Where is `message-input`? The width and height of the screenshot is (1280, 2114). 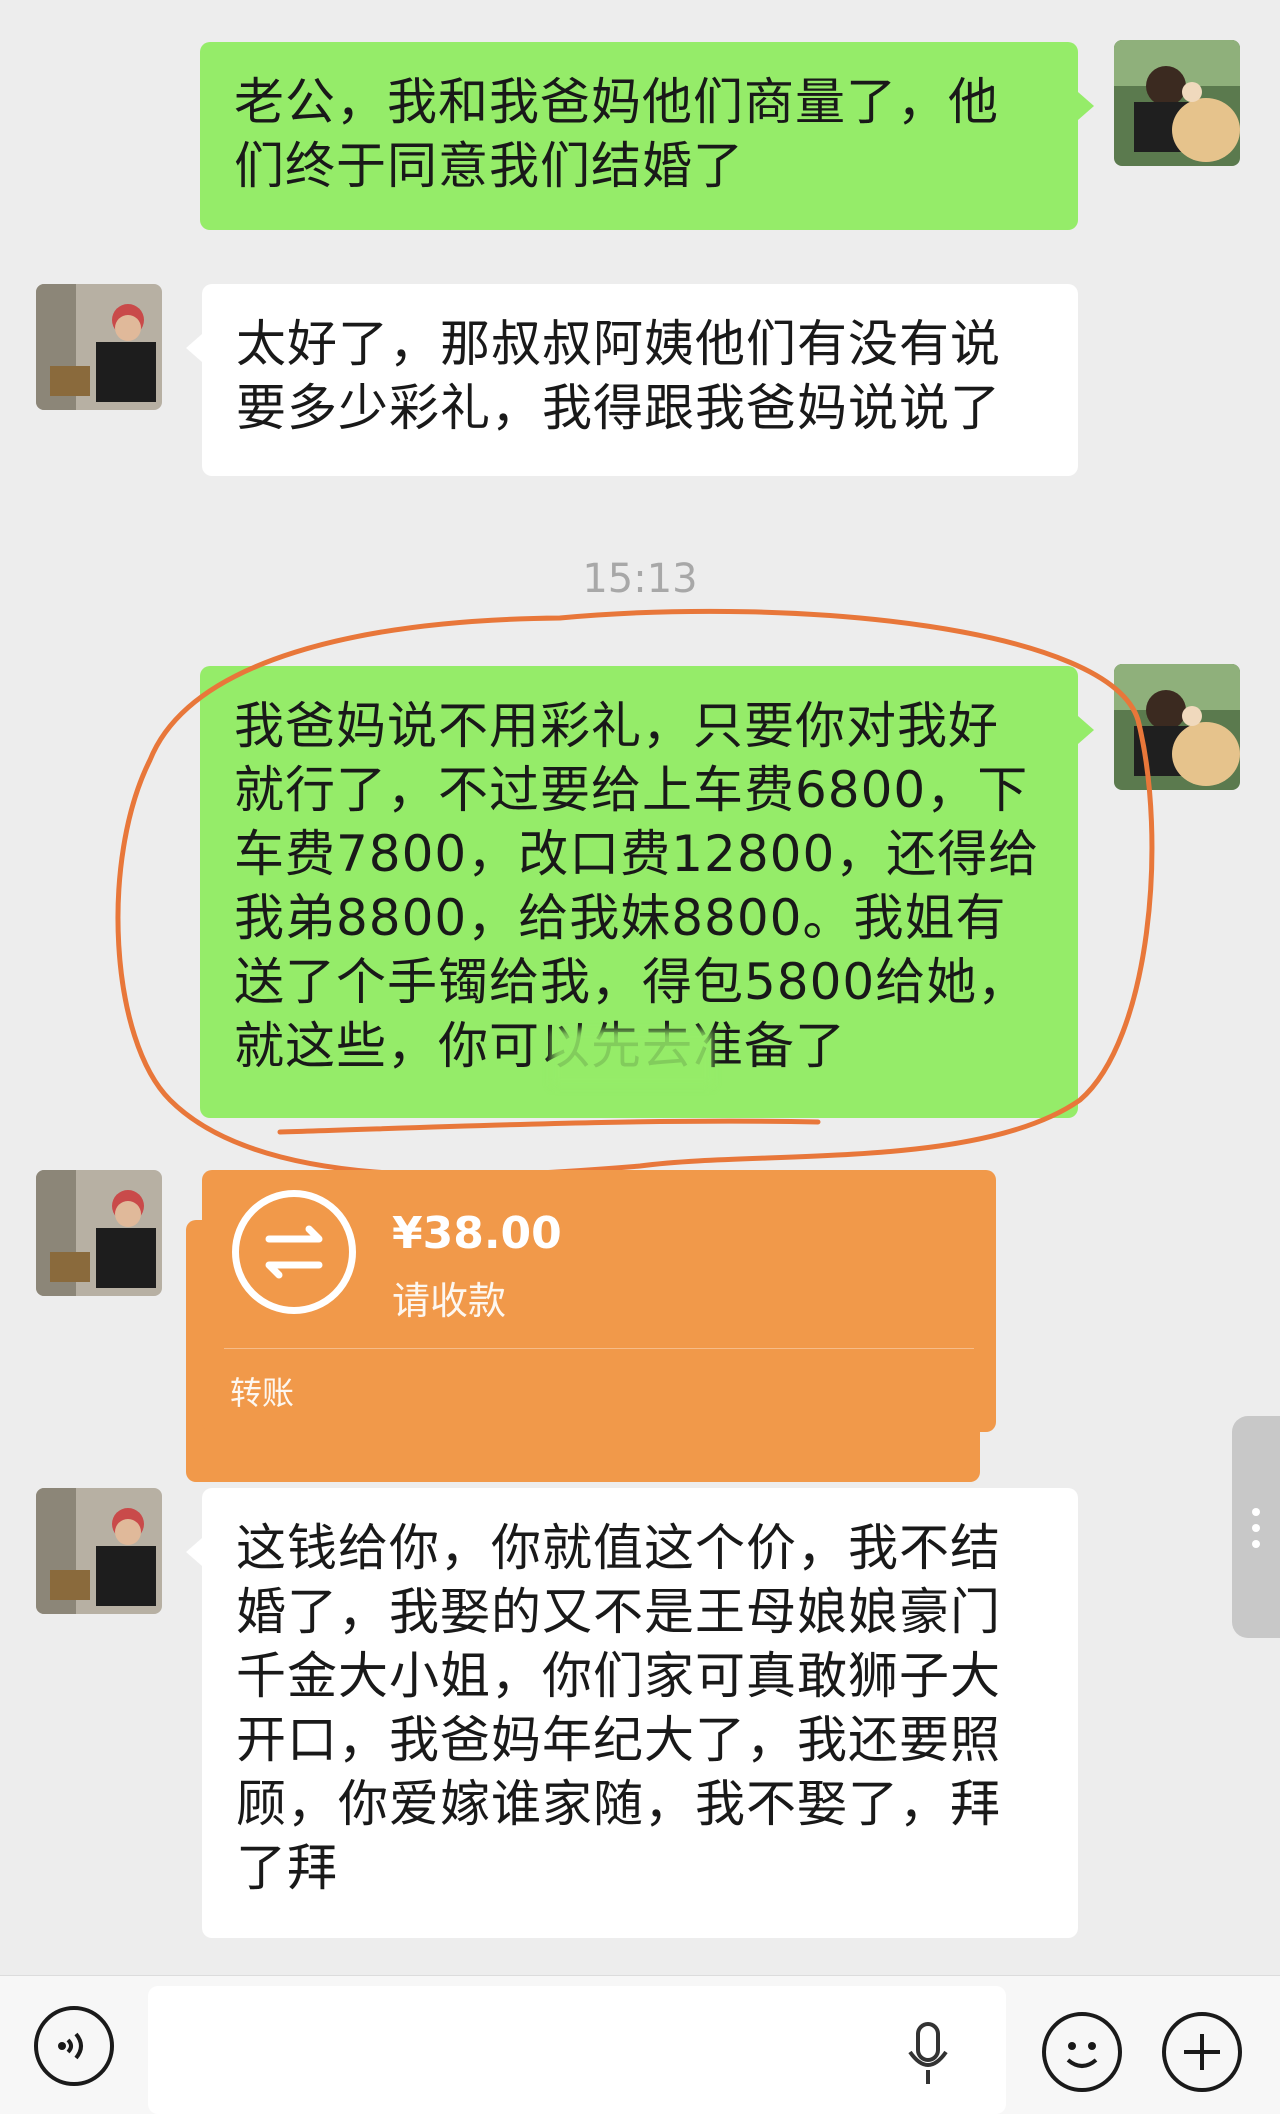 message-input is located at coordinates (577, 2050).